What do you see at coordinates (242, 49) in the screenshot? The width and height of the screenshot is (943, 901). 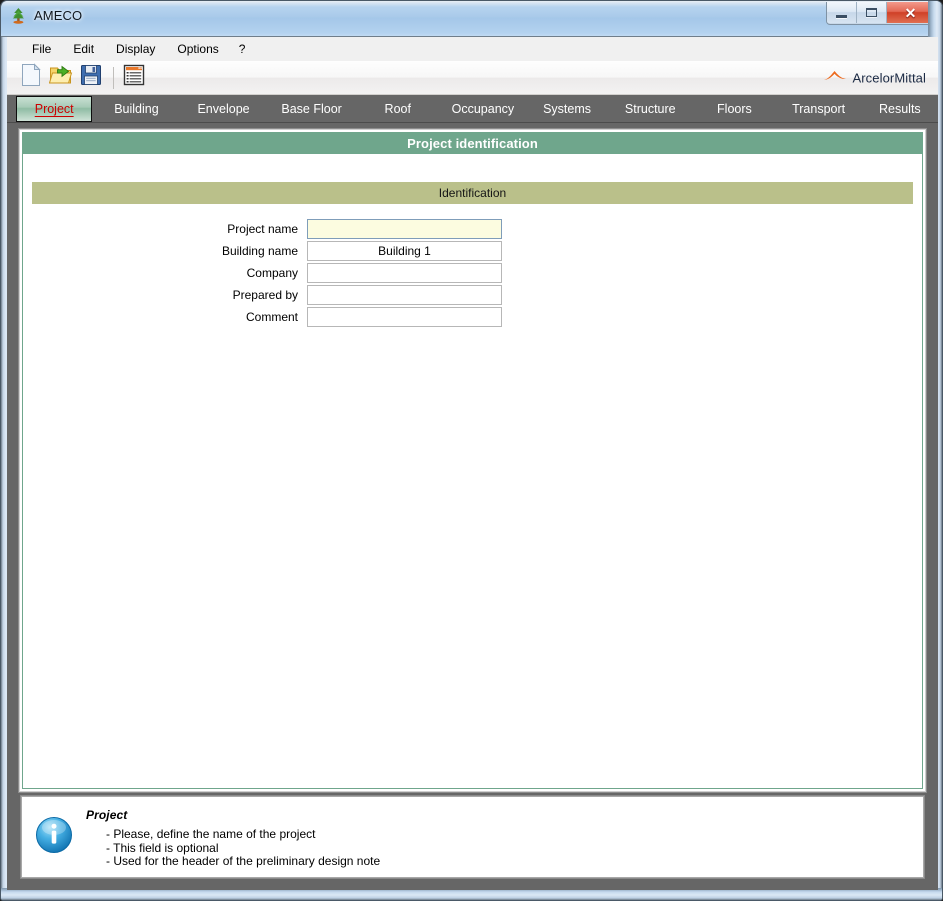 I see `menu-item-help: ?` at bounding box center [242, 49].